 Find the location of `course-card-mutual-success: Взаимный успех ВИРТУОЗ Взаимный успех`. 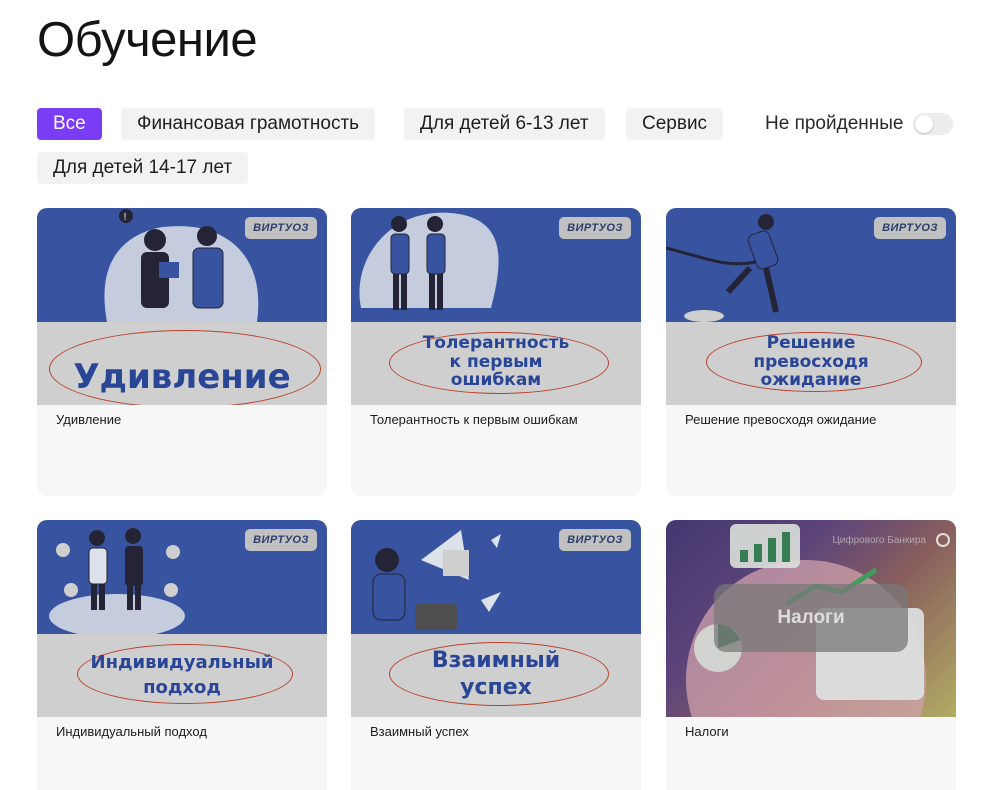

course-card-mutual-success: Взаимный успех ВИРТУОЗ Взаимный успех is located at coordinates (496, 655).